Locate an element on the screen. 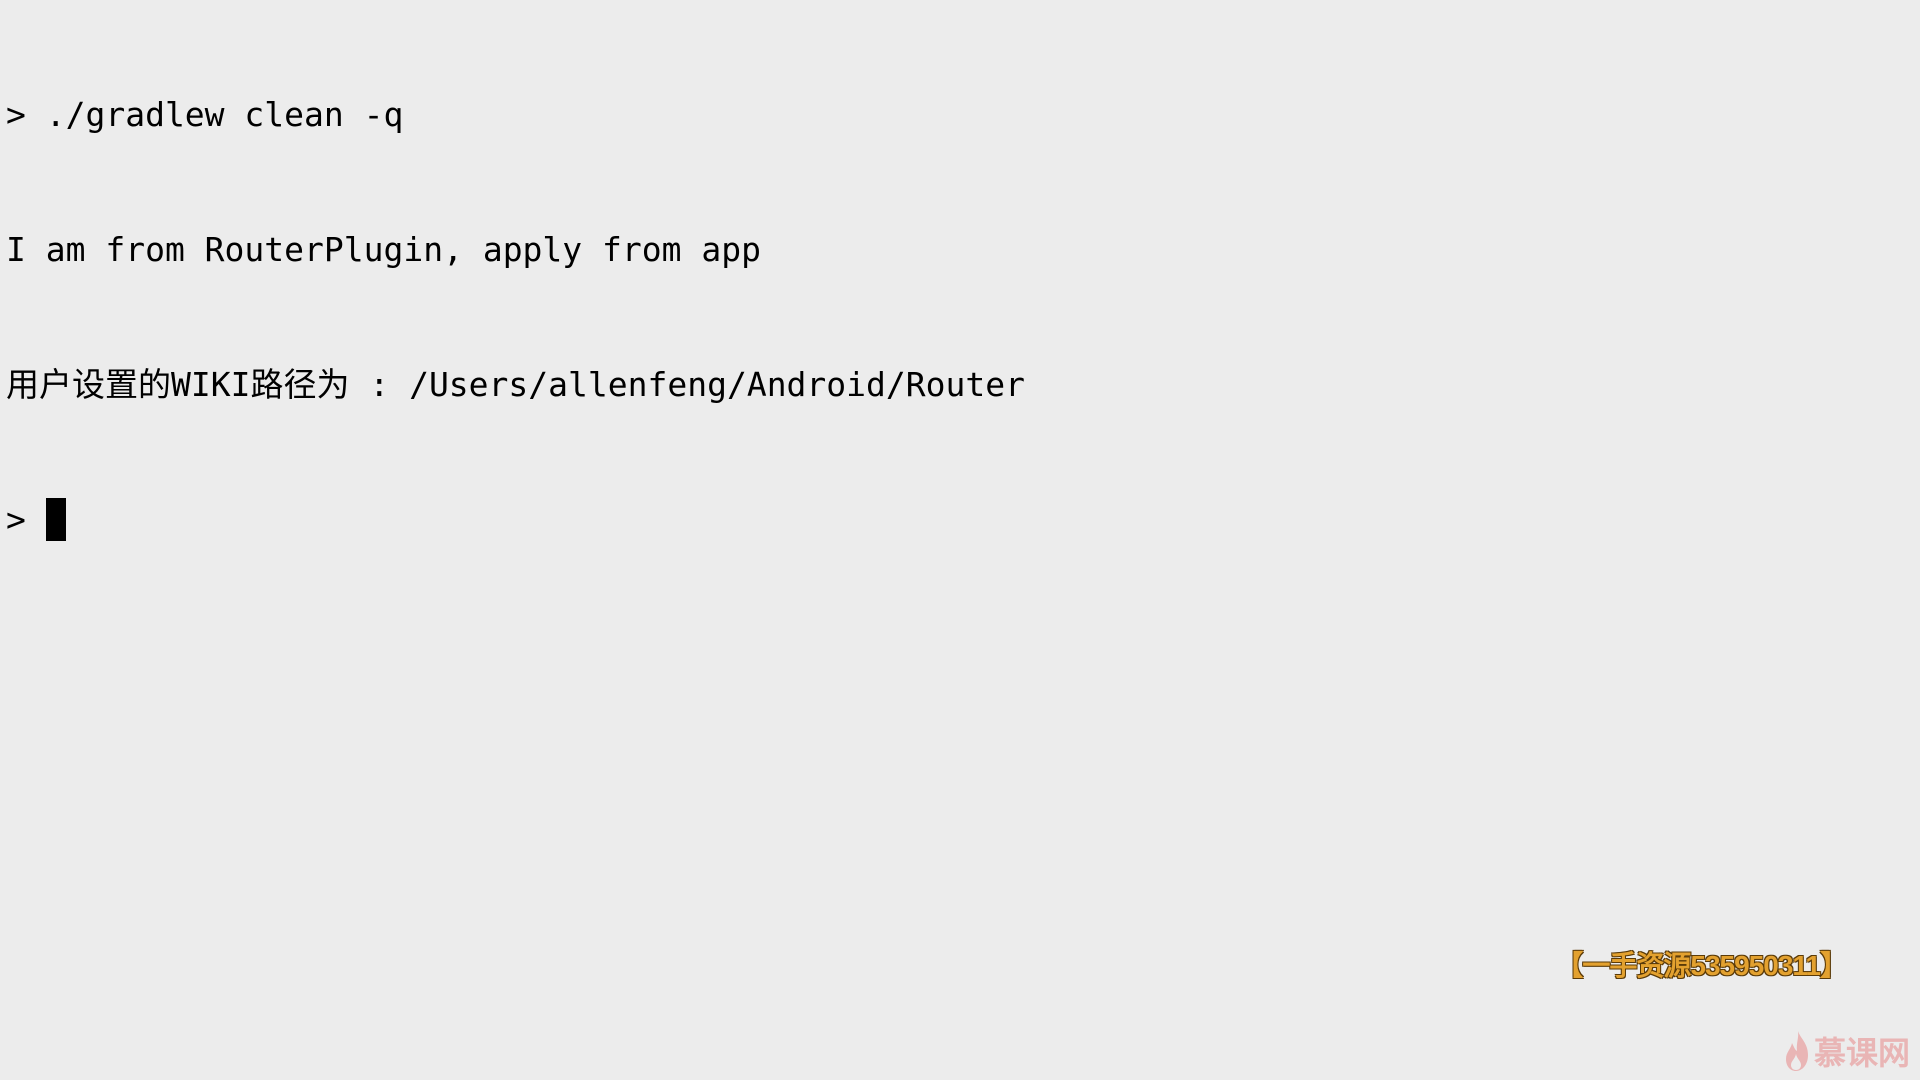  terminal-line-output: I am from RouterPlugin, apply from app is located at coordinates (963, 249).